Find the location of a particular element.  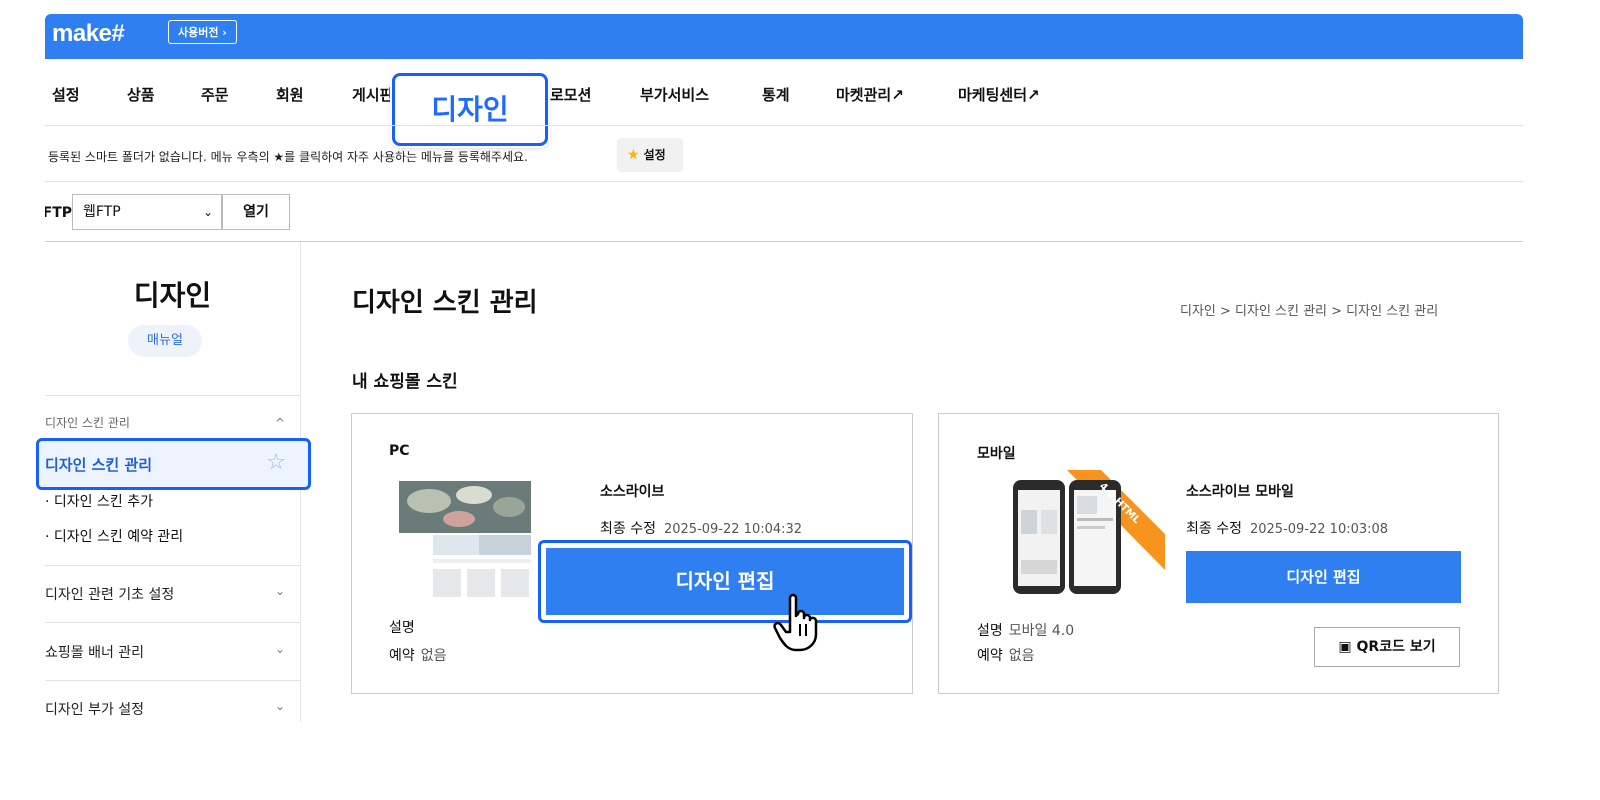

sidebar-item-label: 디자인 스킨 관리 is located at coordinates (99, 465).